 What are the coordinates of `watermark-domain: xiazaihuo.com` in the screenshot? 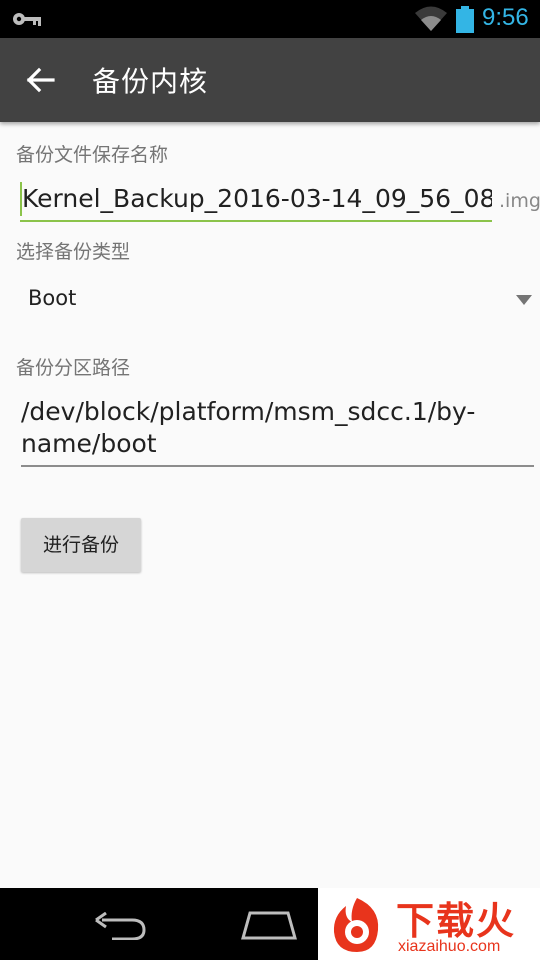 It's located at (449, 946).